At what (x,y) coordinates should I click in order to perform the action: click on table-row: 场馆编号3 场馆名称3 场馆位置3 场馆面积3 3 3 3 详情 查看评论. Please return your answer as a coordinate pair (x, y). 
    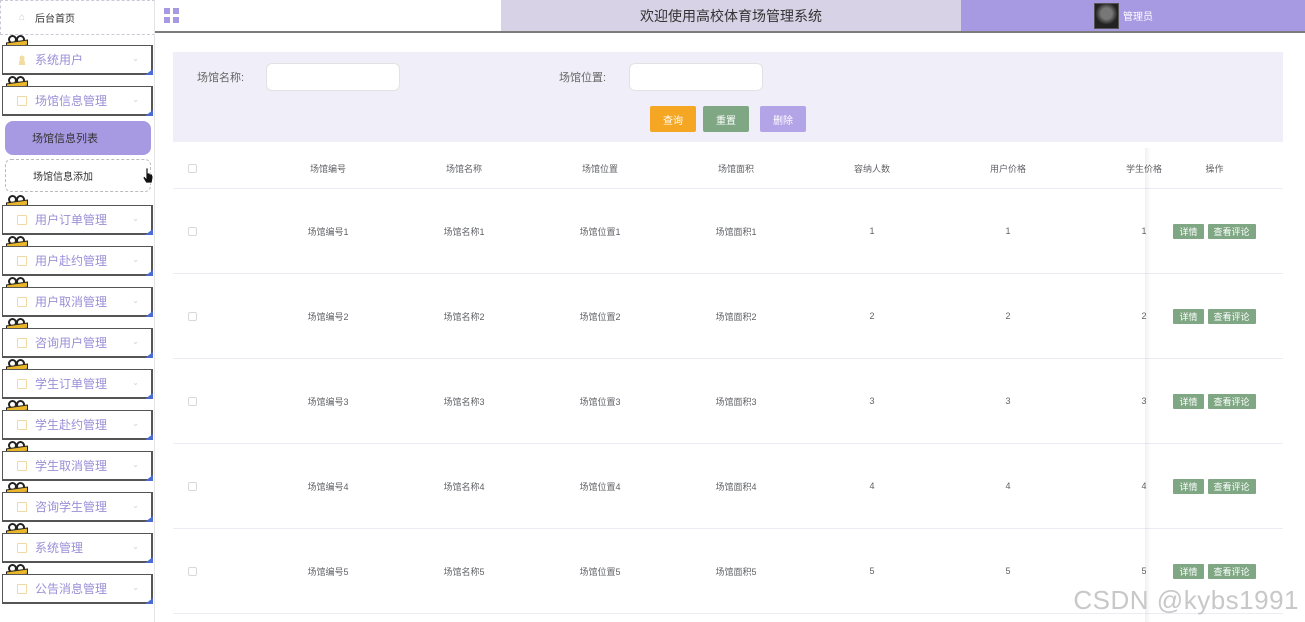
    Looking at the image, I should click on (728, 401).